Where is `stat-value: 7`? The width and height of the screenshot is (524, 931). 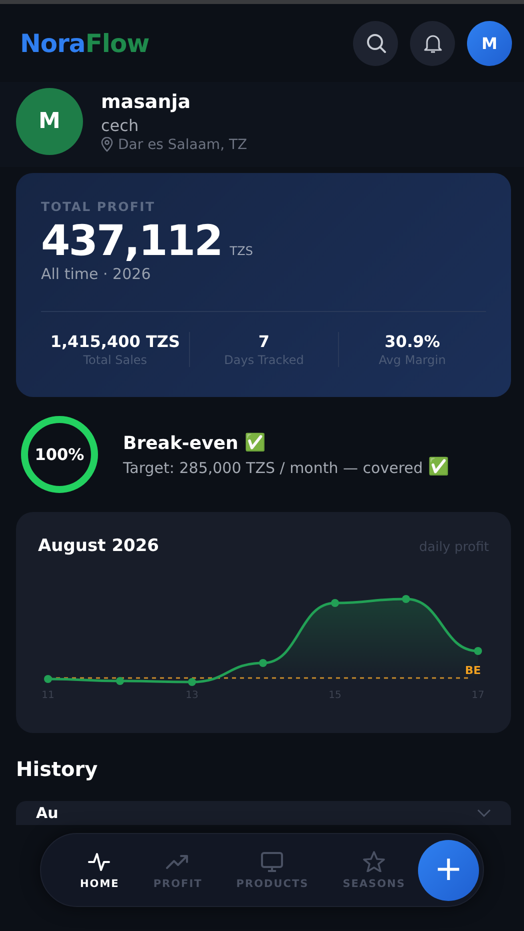
stat-value: 7 is located at coordinates (264, 341).